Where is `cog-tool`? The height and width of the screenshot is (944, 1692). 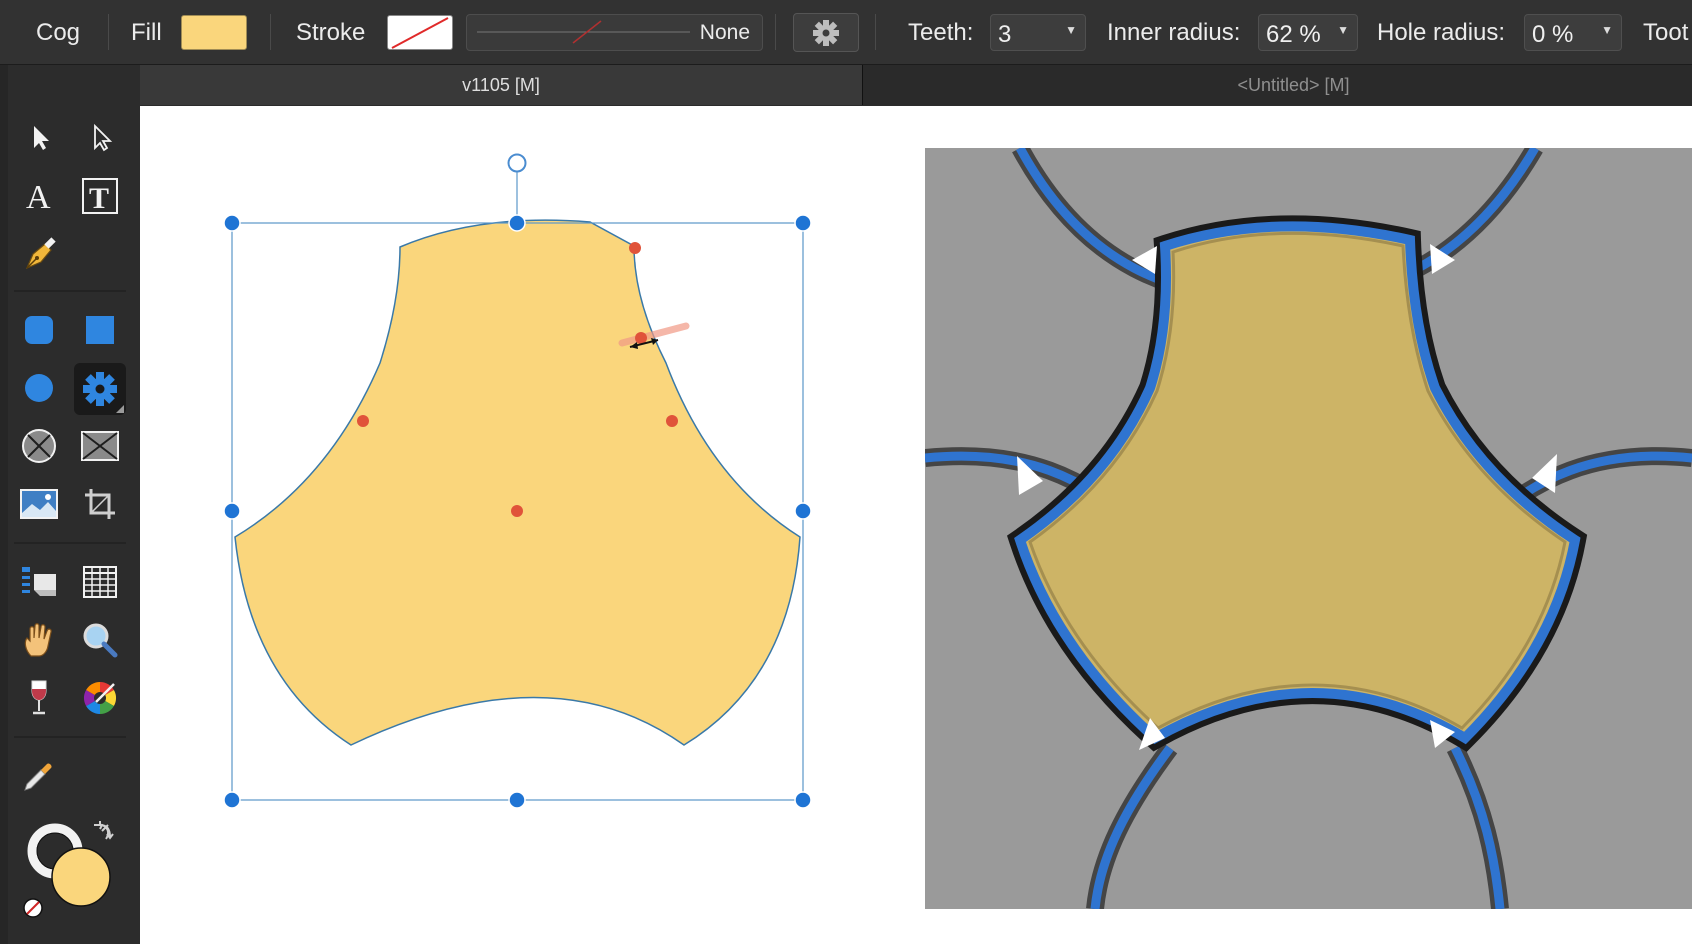
cog-tool is located at coordinates (100, 389).